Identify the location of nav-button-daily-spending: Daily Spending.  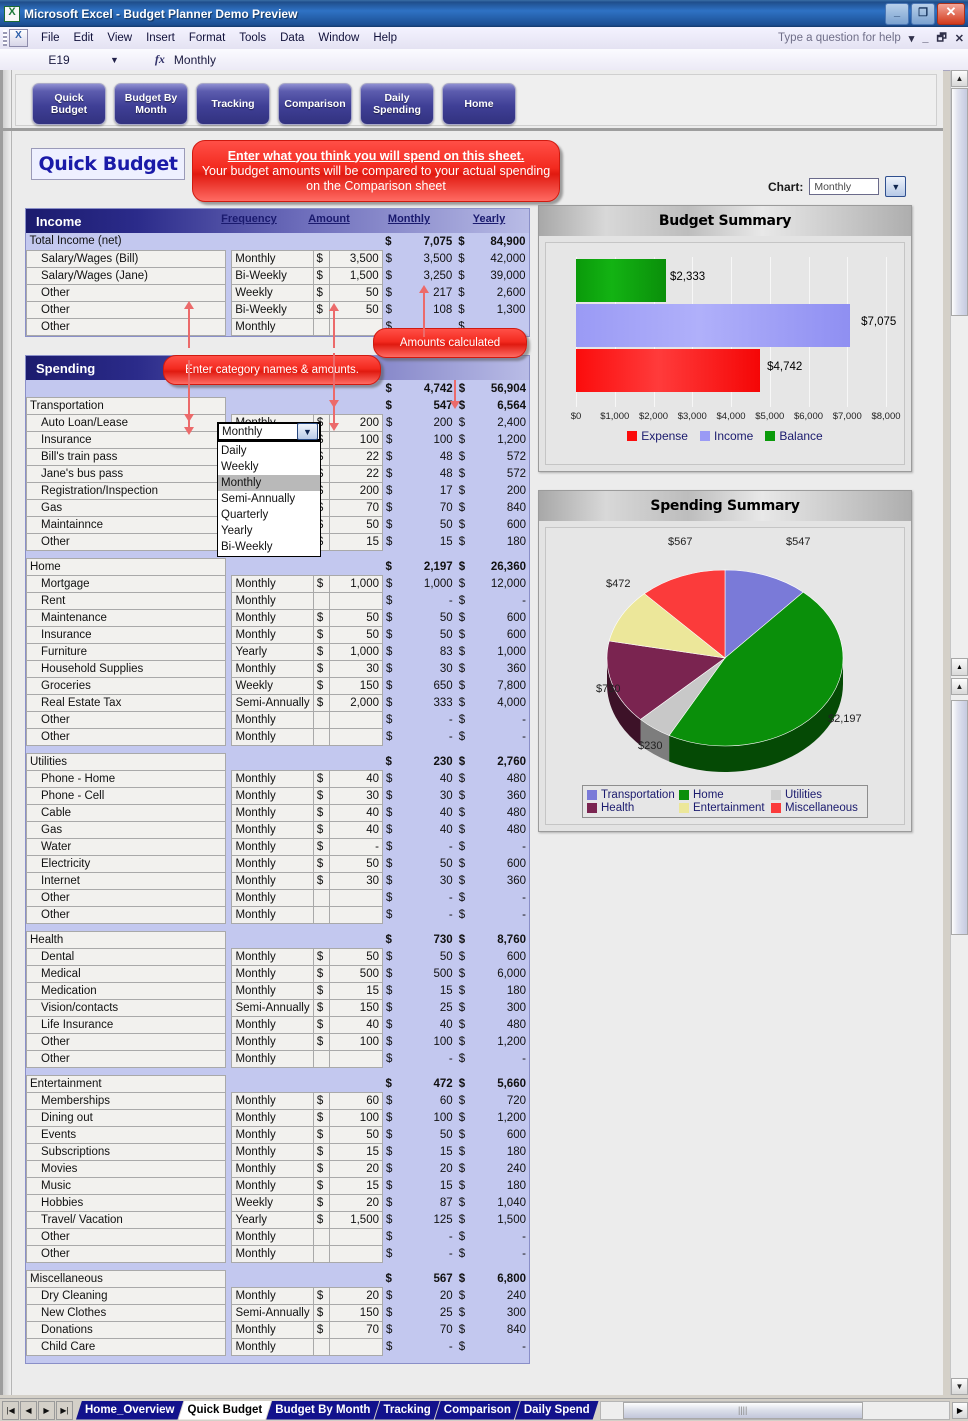
(397, 104).